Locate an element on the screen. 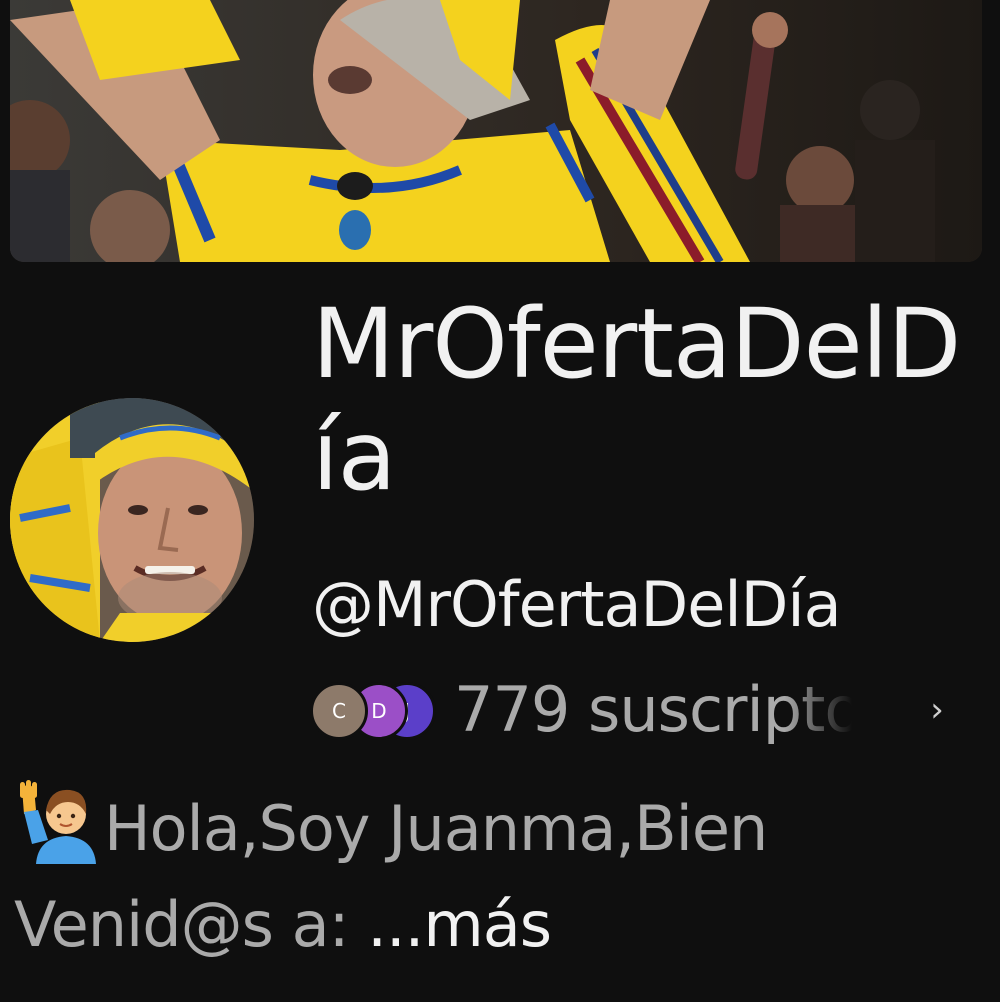  more-link: ...más is located at coordinates (459, 924).